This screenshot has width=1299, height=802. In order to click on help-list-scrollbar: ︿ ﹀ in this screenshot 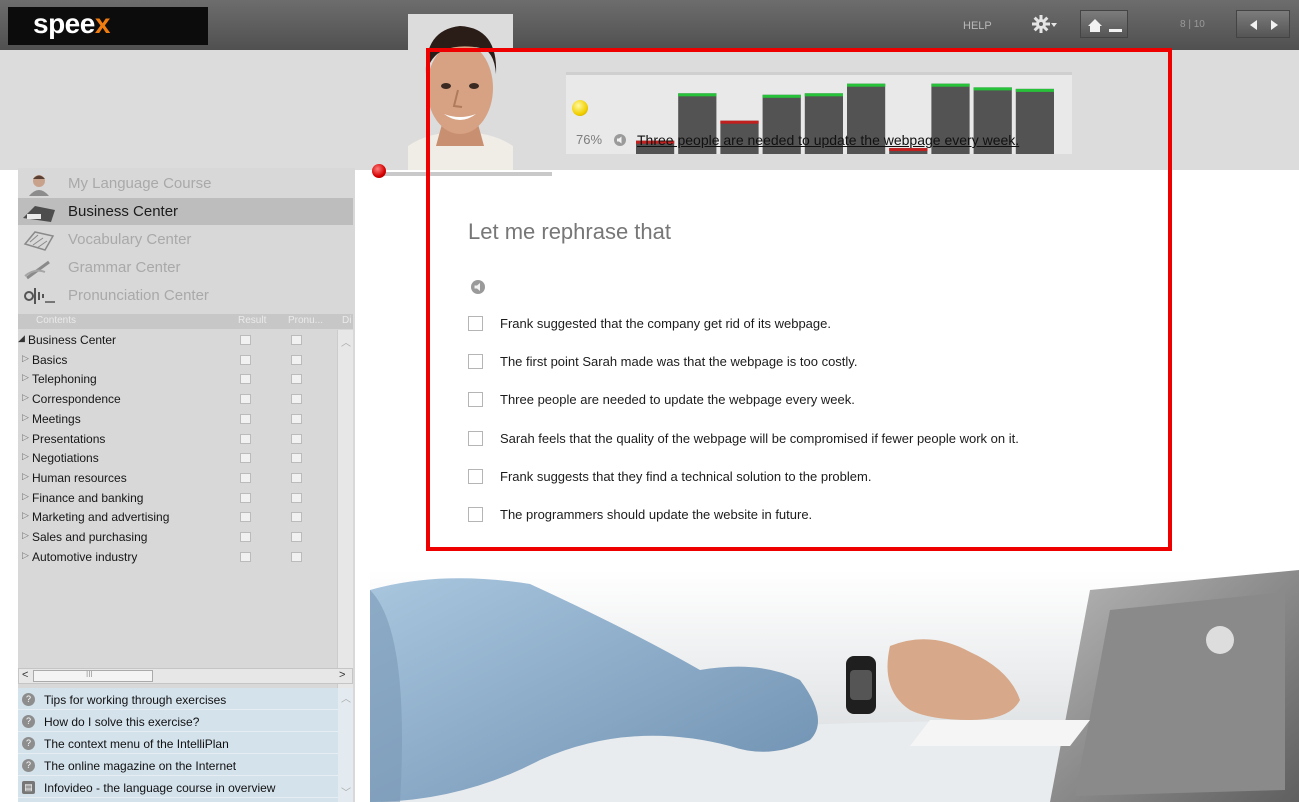, I will do `click(345, 745)`.